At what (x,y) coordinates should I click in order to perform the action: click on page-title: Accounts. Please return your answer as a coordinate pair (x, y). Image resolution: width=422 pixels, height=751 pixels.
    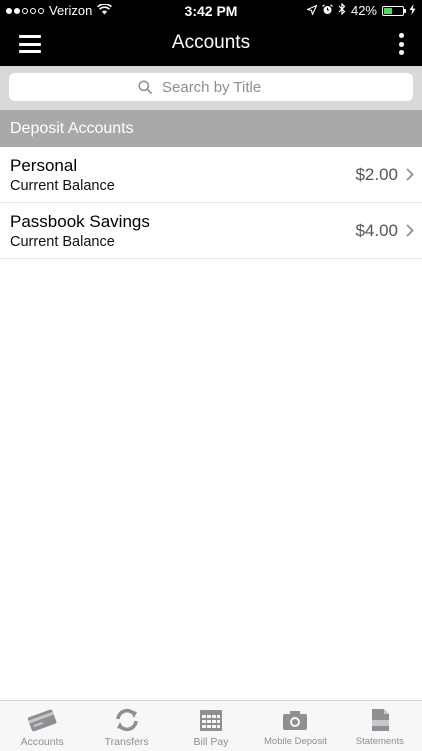
    Looking at the image, I should click on (211, 42).